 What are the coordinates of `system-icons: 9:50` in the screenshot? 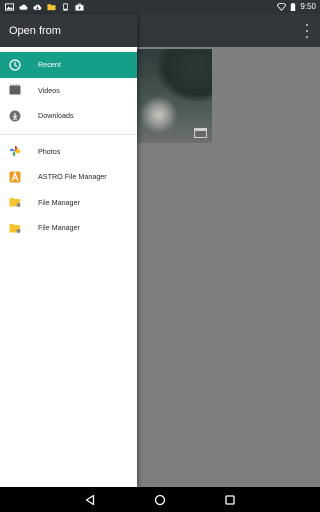 It's located at (296, 7).